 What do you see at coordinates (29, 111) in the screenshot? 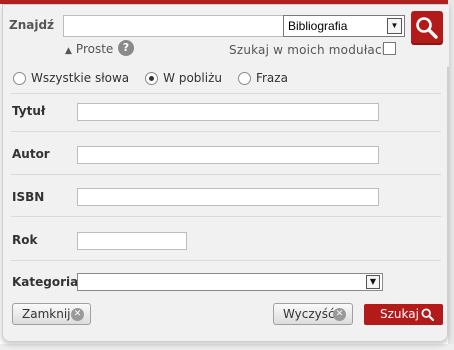
I see `title-label: Tytuł` at bounding box center [29, 111].